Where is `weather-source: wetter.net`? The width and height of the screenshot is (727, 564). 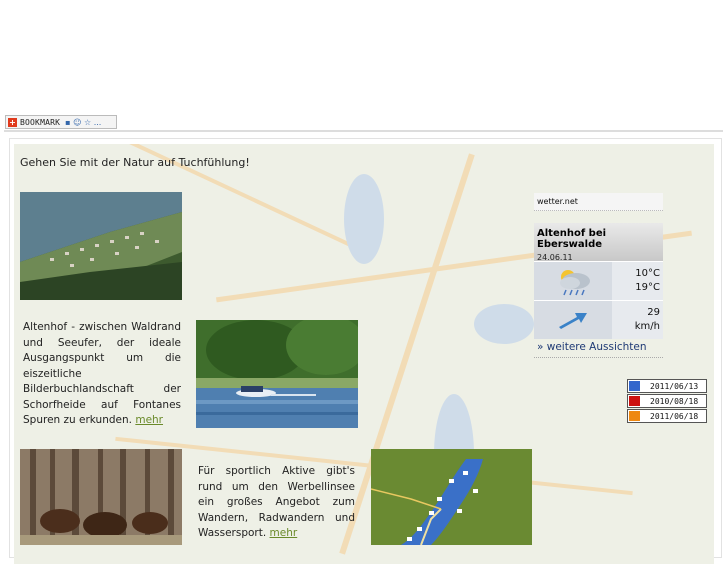 weather-source: wetter.net is located at coordinates (598, 202).